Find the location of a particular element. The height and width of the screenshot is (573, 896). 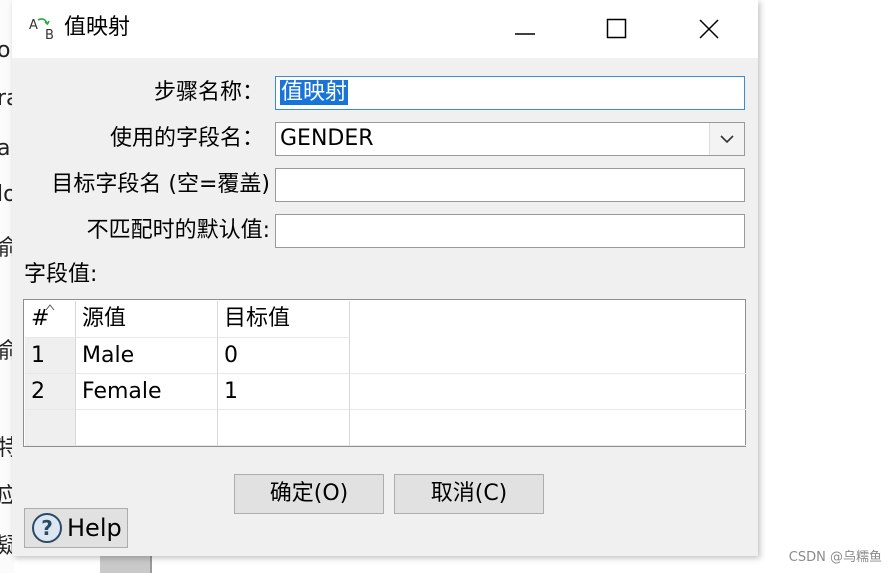

step-name-value: 值映射 is located at coordinates (314, 92).